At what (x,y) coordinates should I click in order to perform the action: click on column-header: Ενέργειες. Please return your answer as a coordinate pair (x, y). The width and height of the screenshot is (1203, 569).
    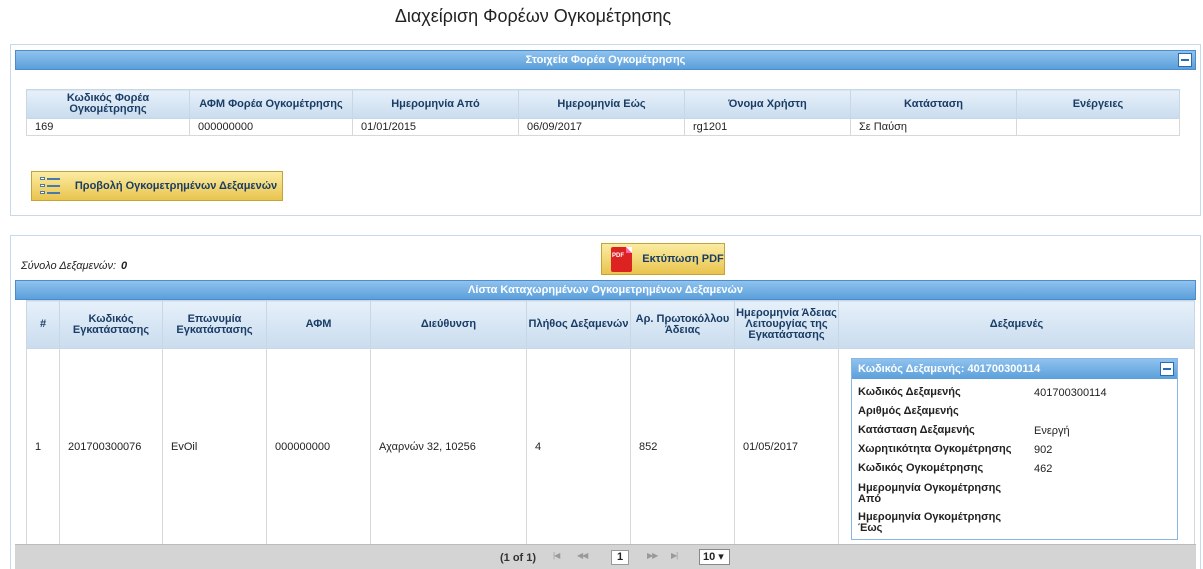
    Looking at the image, I should click on (1098, 104).